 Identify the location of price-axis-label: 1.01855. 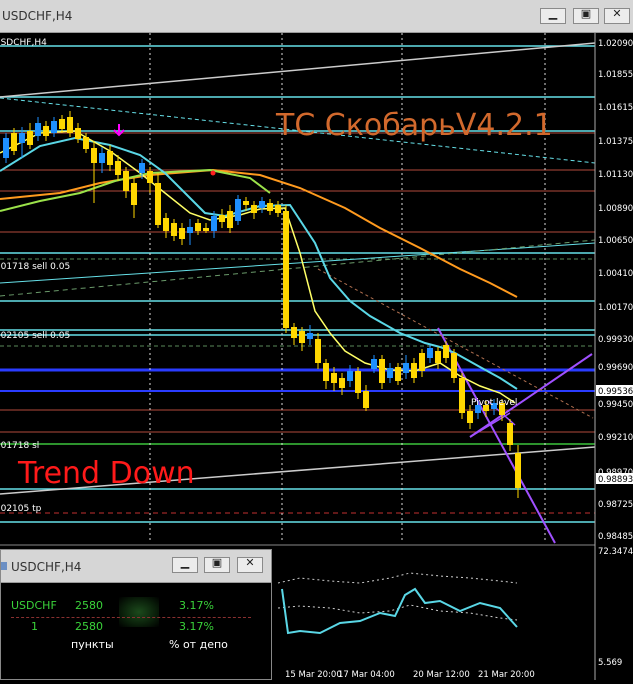
(615, 75).